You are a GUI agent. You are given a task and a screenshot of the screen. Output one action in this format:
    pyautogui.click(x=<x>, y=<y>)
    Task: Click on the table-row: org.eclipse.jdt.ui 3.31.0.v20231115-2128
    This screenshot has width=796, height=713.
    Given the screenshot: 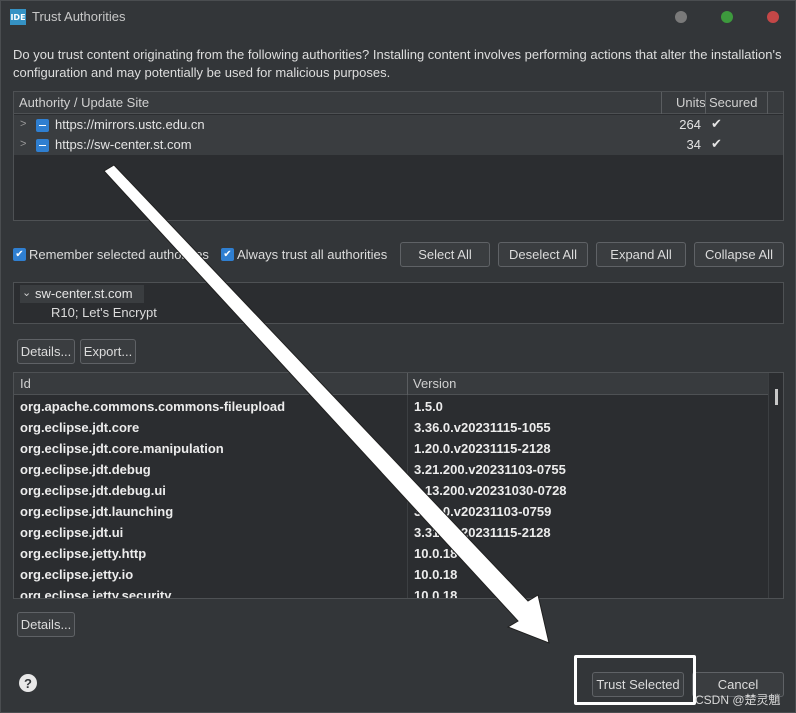 What is the action you would take?
    pyautogui.click(x=391, y=533)
    